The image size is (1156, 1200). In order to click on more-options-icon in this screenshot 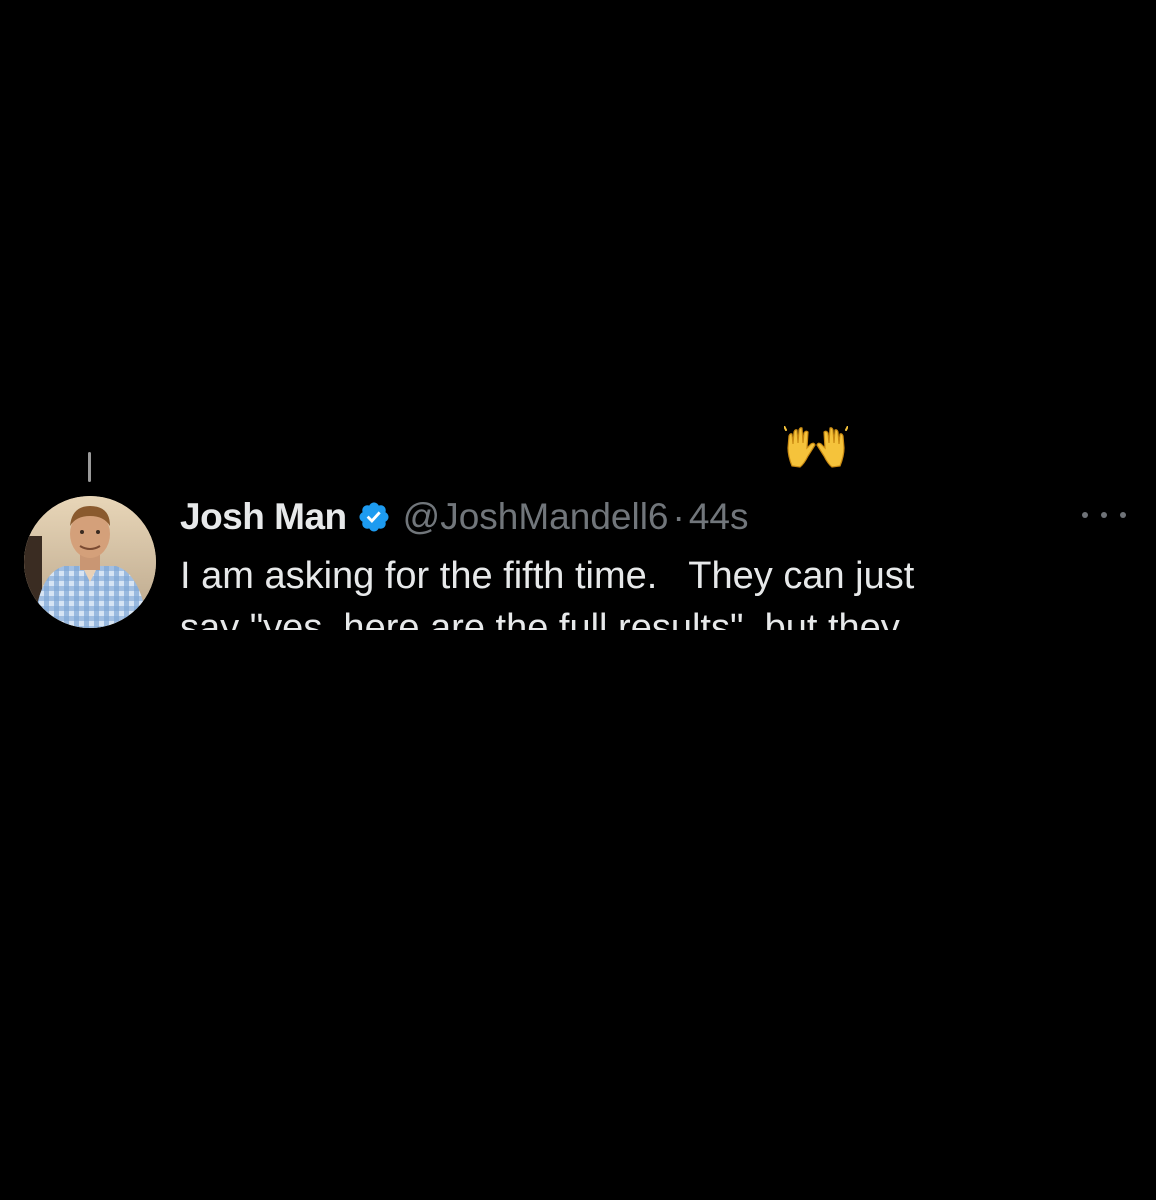, I will do `click(1104, 515)`.